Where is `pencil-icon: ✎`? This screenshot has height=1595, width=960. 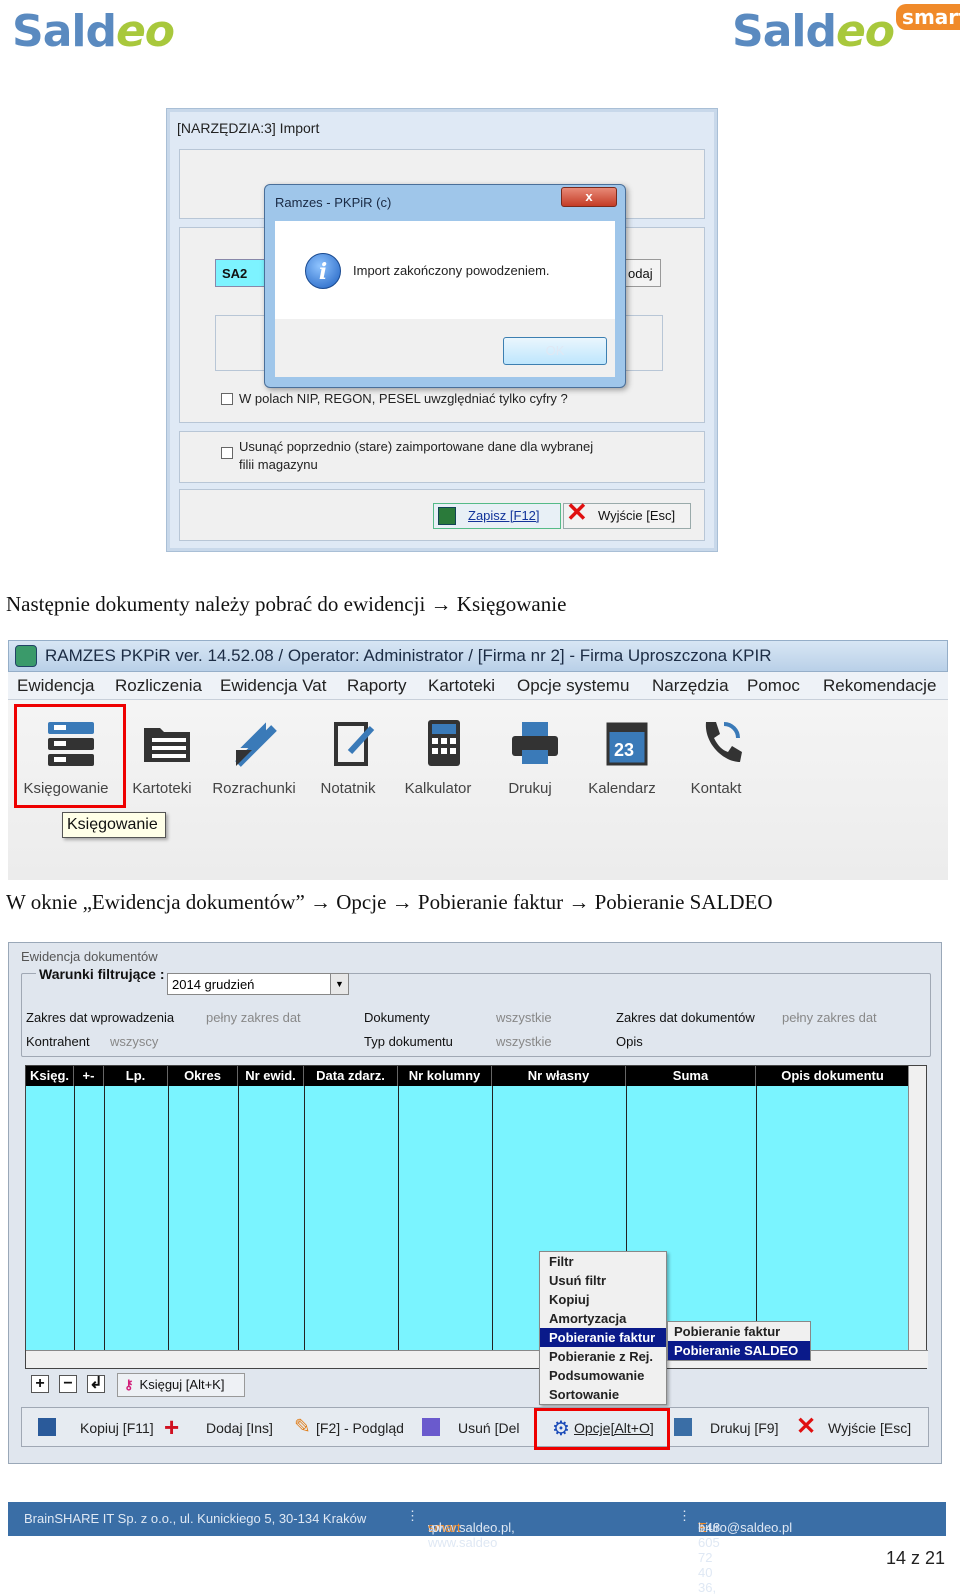 pencil-icon: ✎ is located at coordinates (302, 1427).